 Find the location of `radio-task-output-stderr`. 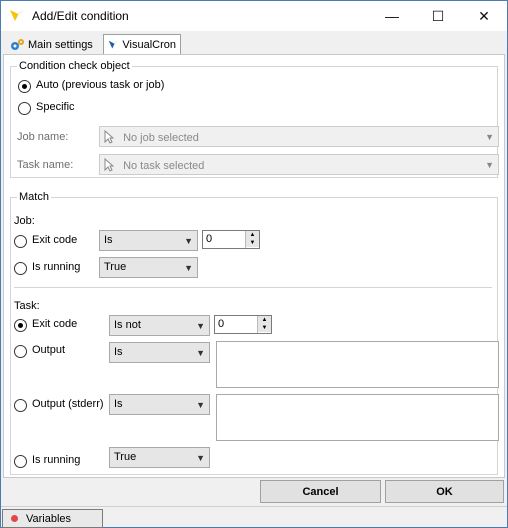

radio-task-output-stderr is located at coordinates (20, 405).